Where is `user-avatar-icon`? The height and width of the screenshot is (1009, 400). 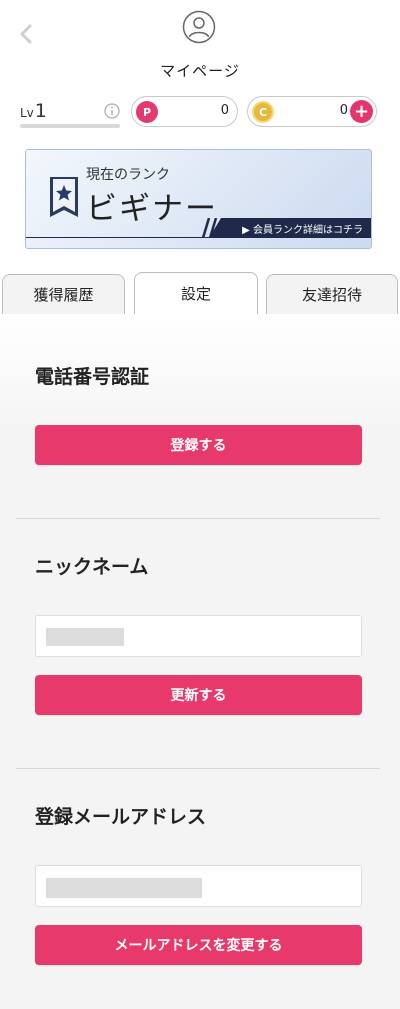 user-avatar-icon is located at coordinates (199, 27).